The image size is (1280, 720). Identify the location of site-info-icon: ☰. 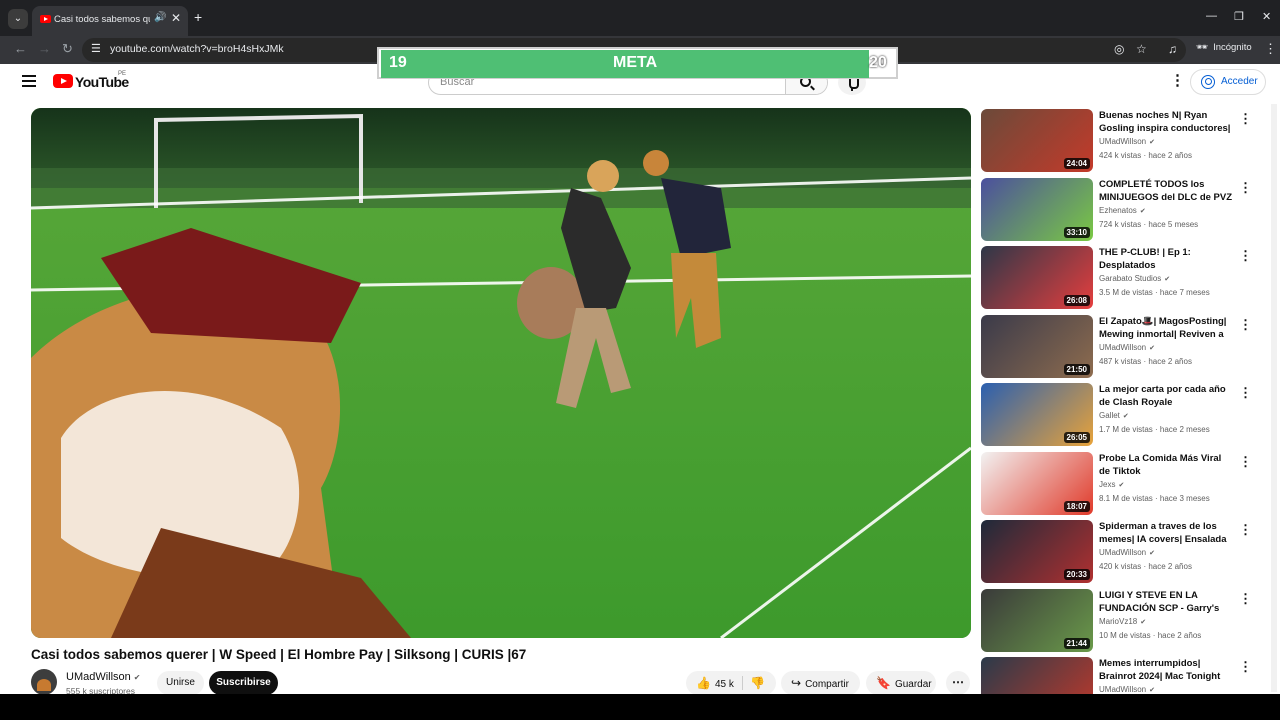
(96, 48).